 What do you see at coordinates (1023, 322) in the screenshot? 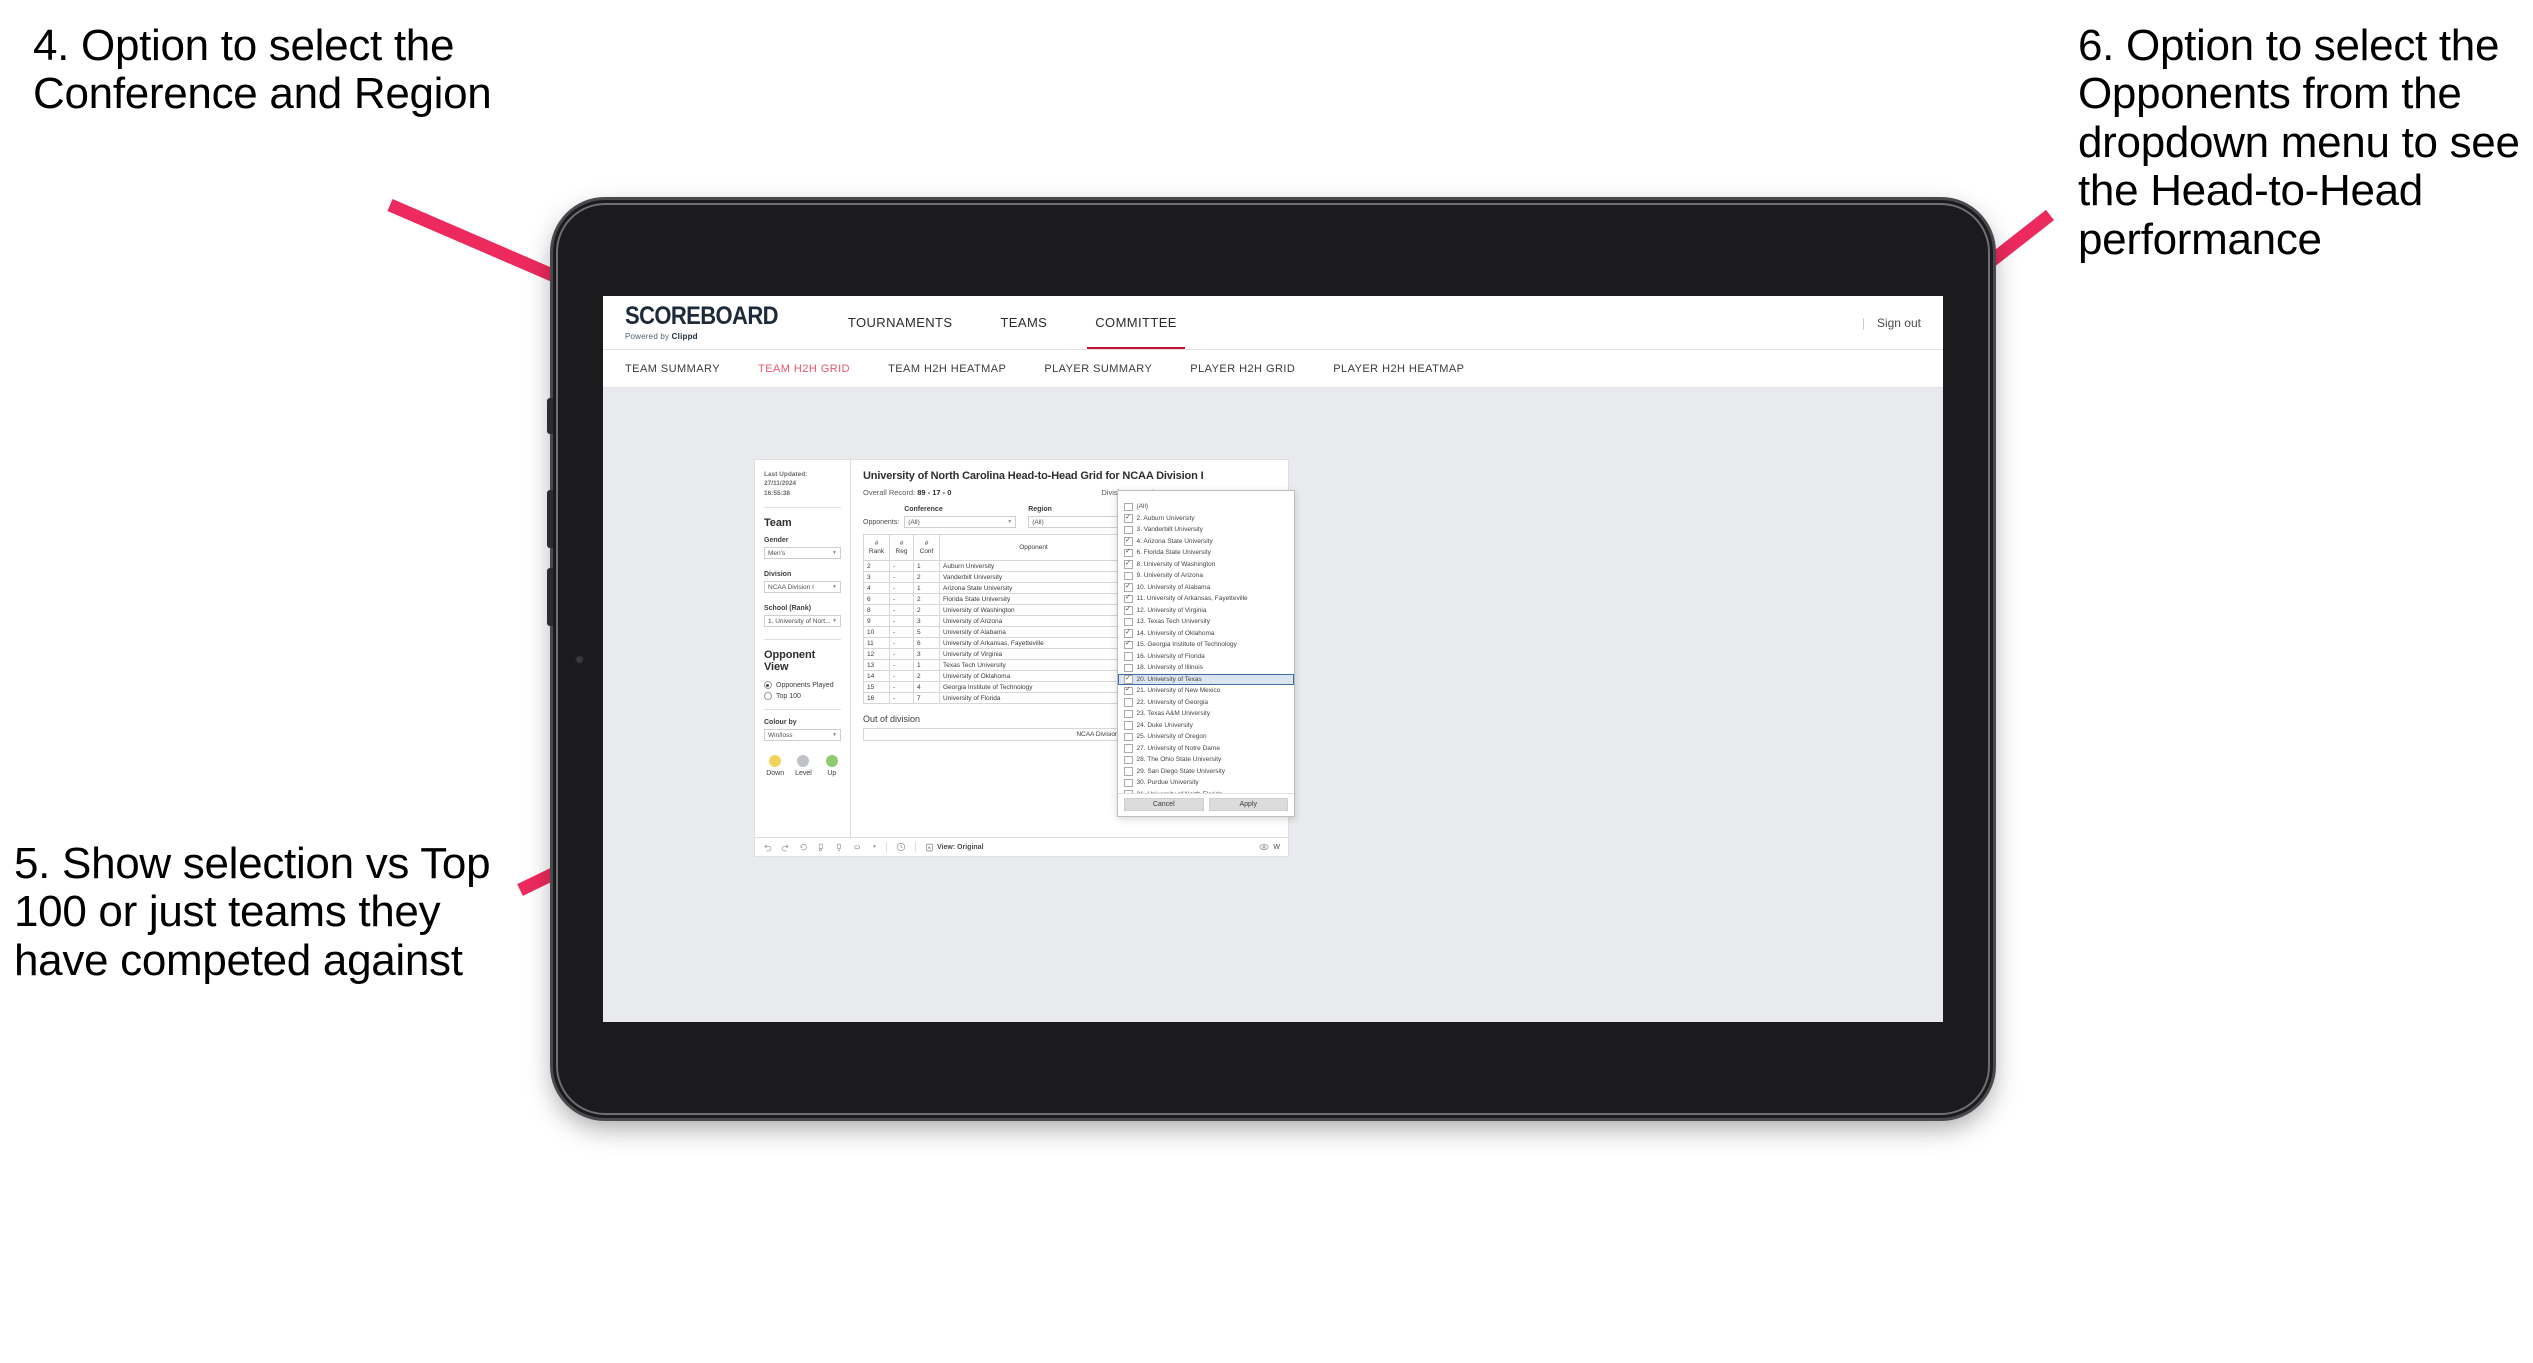
I see `nav-link-teams: TEAMS` at bounding box center [1023, 322].